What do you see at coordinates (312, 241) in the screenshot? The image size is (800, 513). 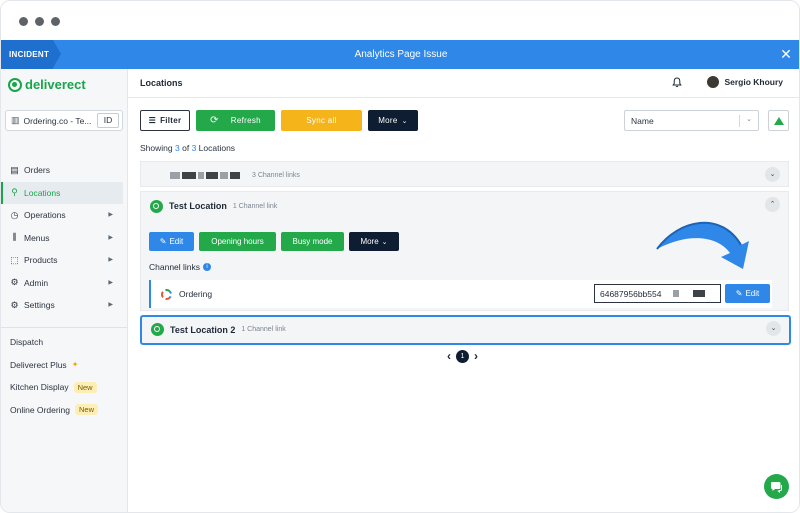 I see `busy-mode-button: Busy mode` at bounding box center [312, 241].